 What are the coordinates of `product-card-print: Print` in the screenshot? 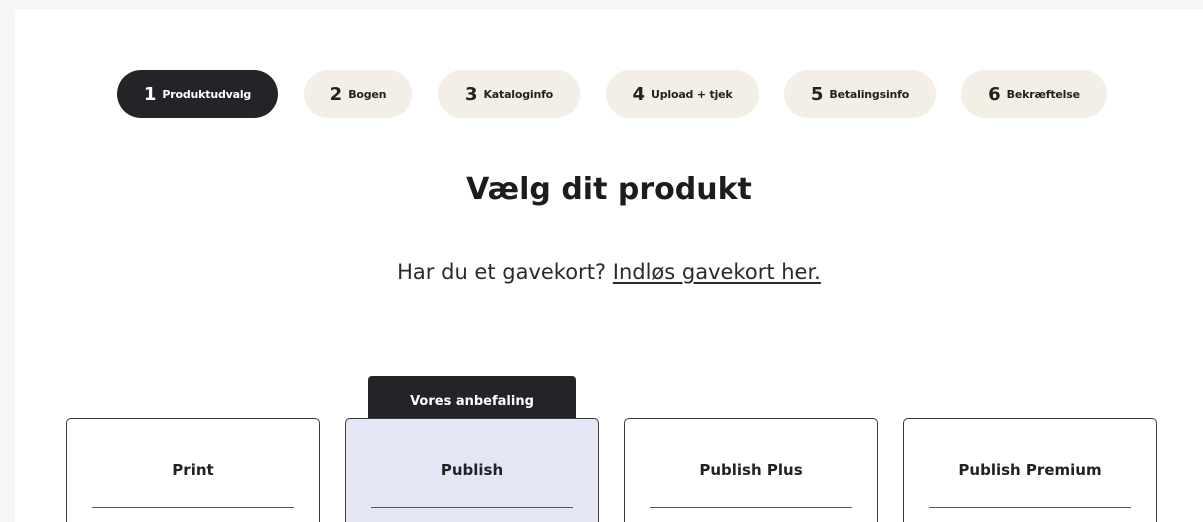 It's located at (193, 470).